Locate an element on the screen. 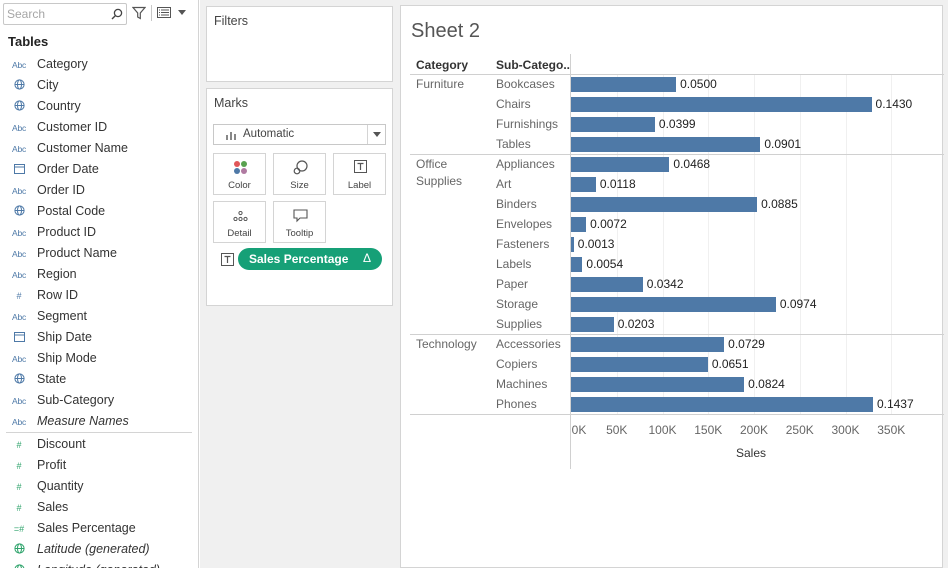 The width and height of the screenshot is (948, 568). sub-category-label: Machines is located at coordinates (521, 384).